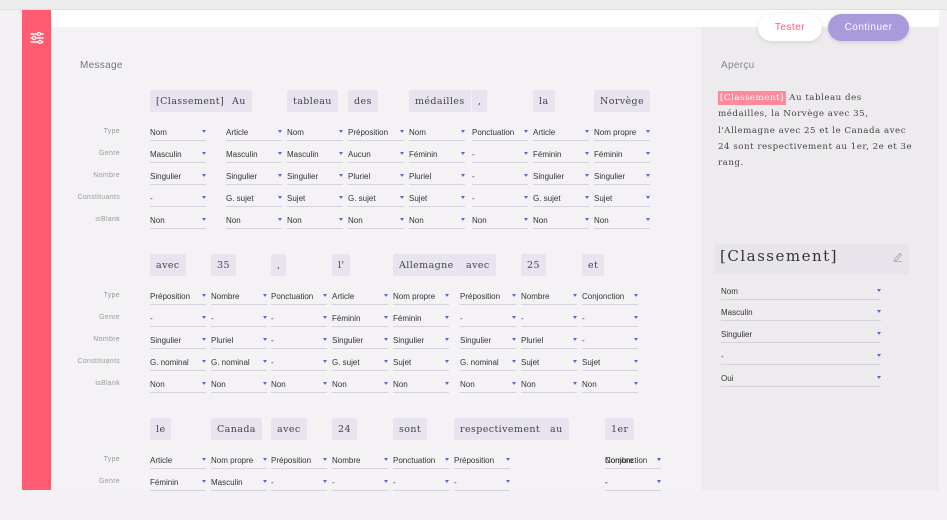  I want to click on detail-select: Singulier, so click(801, 335).